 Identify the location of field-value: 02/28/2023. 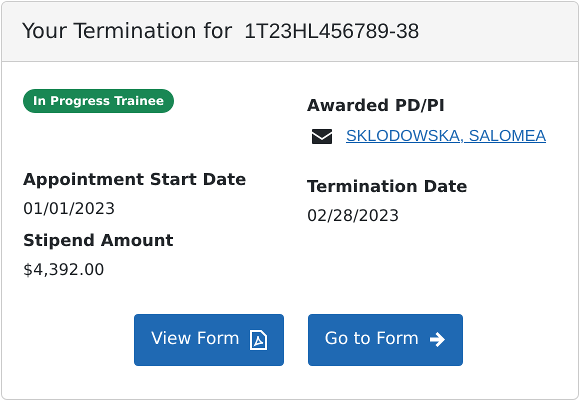
(353, 215).